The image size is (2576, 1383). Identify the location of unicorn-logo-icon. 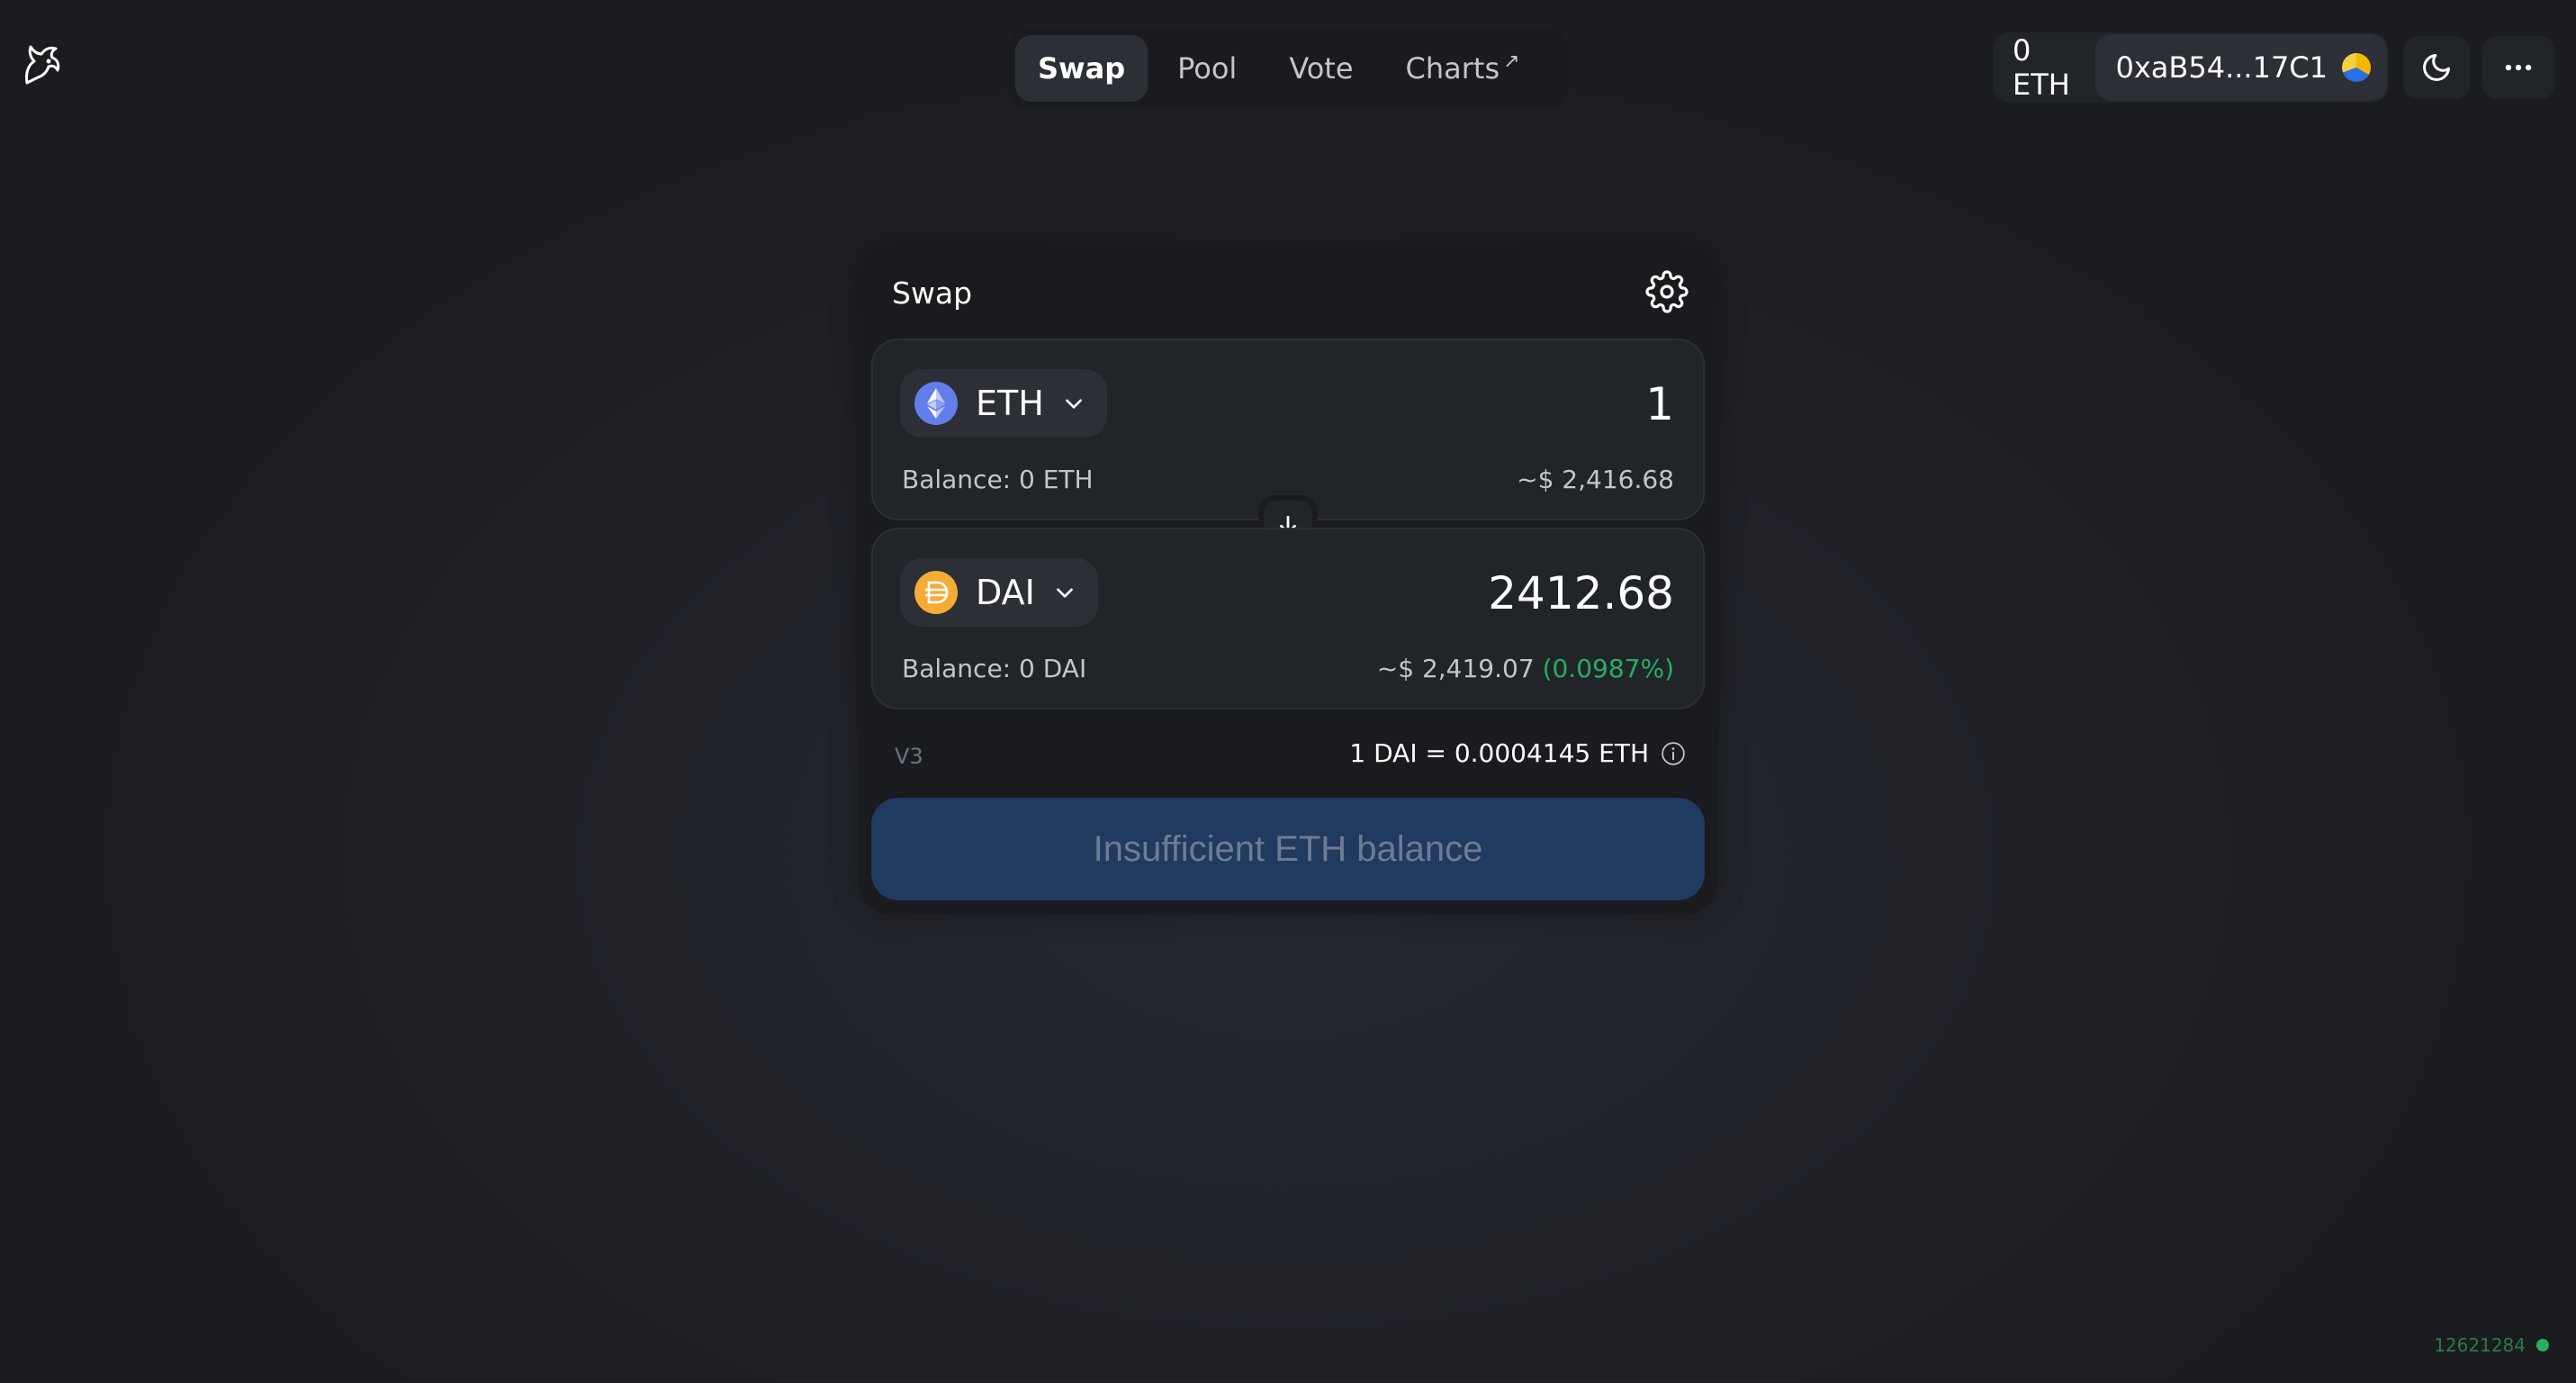
(41, 65).